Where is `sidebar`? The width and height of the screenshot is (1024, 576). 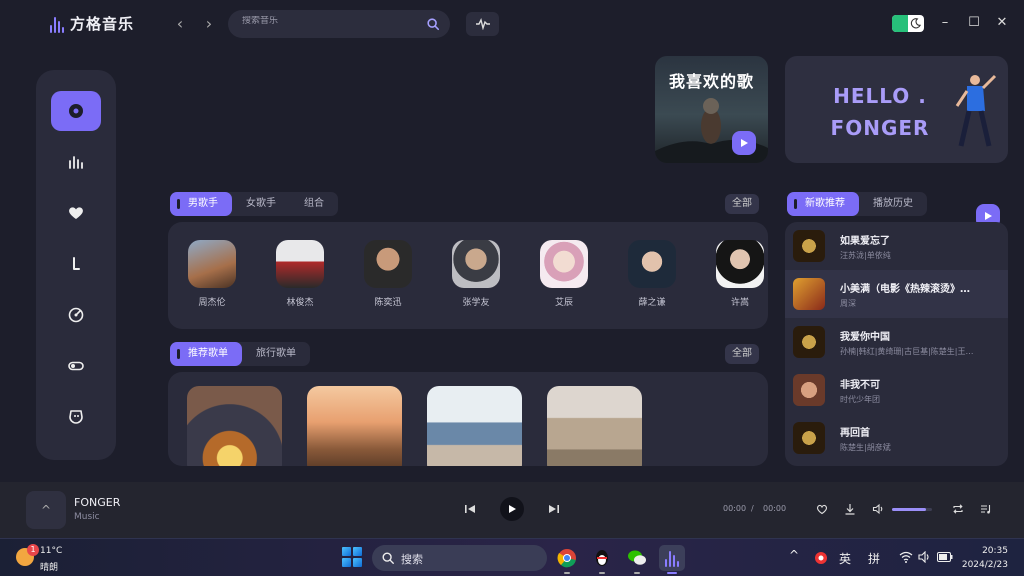 sidebar is located at coordinates (76, 265).